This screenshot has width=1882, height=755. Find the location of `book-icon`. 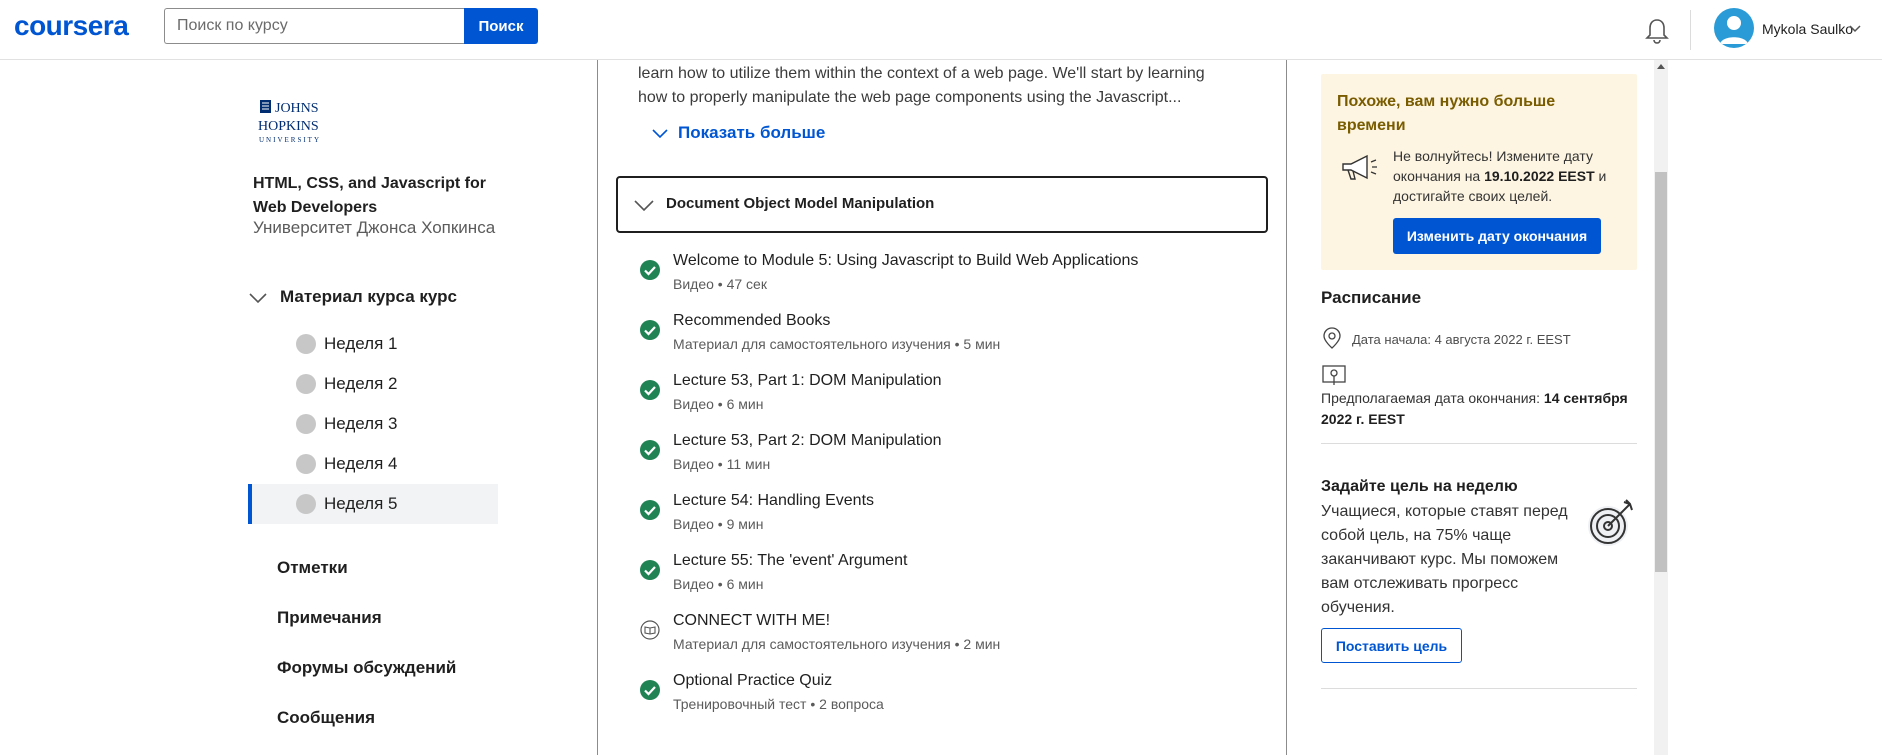

book-icon is located at coordinates (650, 630).